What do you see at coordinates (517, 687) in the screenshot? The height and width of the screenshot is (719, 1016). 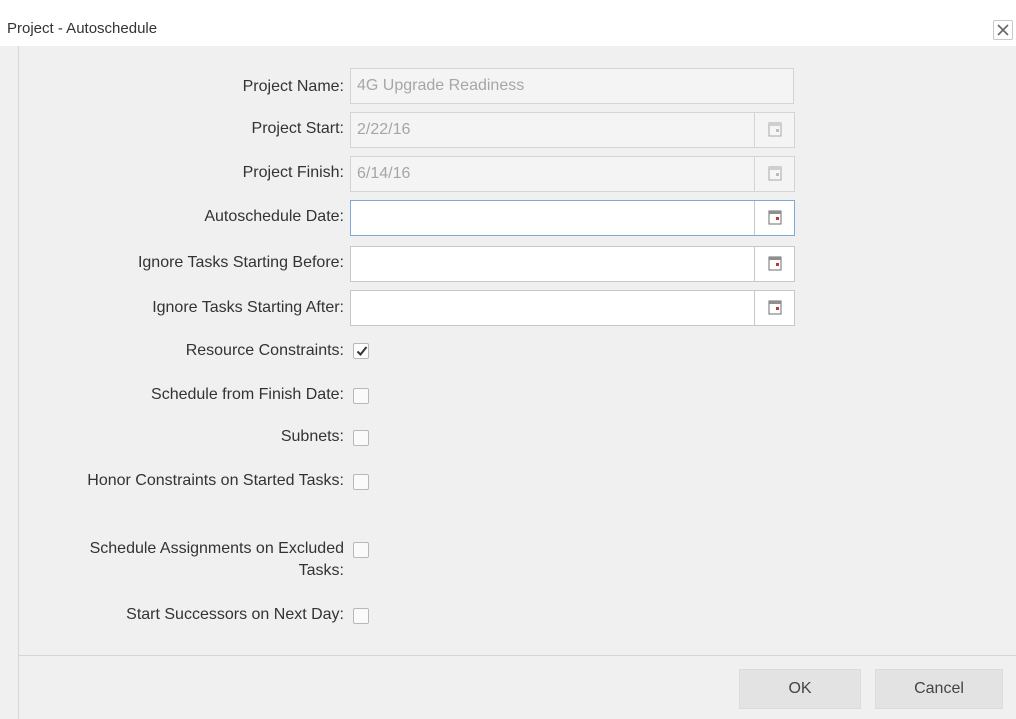 I see `dialog-footer` at bounding box center [517, 687].